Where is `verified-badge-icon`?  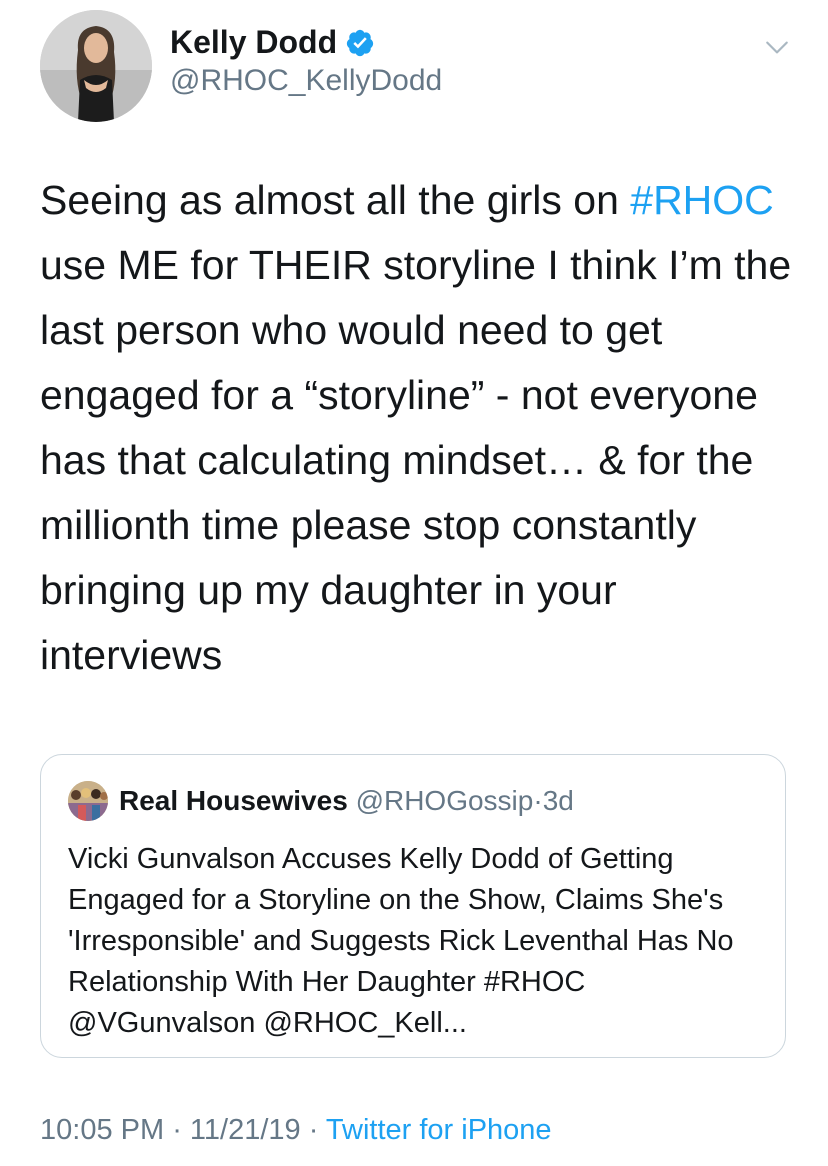 verified-badge-icon is located at coordinates (360, 42).